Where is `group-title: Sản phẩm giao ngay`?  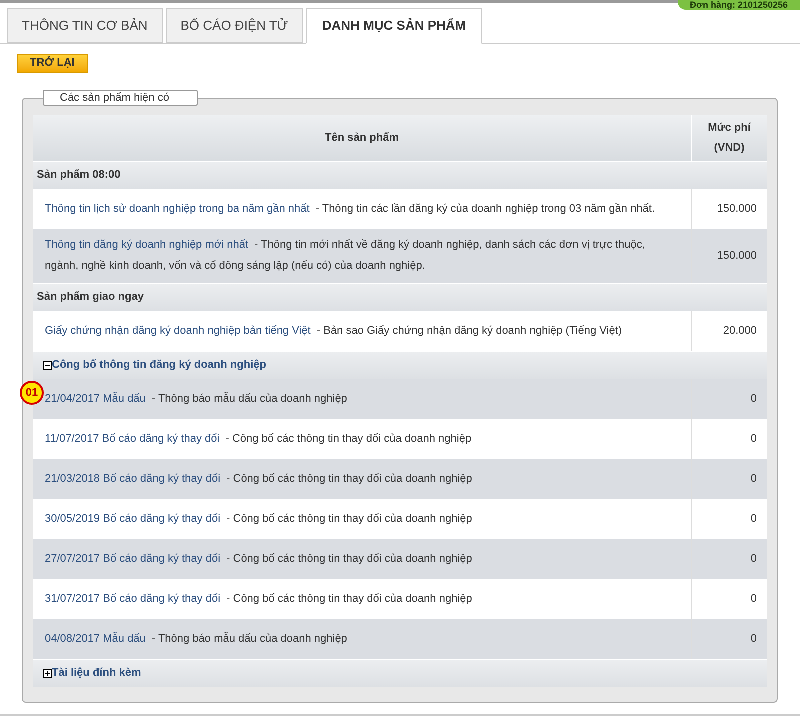 group-title: Sản phẩm giao ngay is located at coordinates (90, 298).